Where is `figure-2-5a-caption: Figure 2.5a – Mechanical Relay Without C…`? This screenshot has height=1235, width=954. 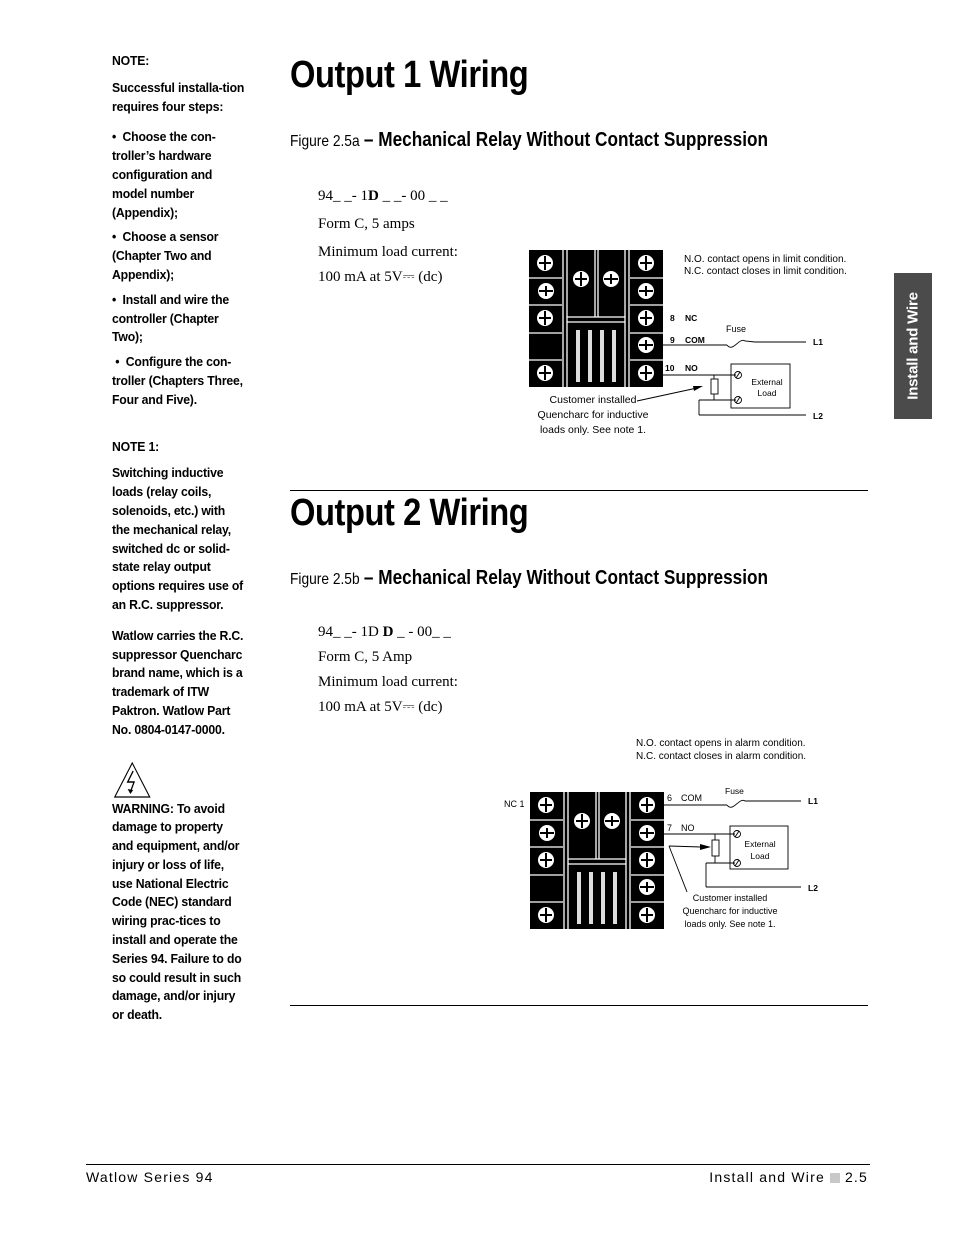
figure-2-5a-caption: Figure 2.5a – Mechanical Relay Without C… is located at coordinates (529, 141).